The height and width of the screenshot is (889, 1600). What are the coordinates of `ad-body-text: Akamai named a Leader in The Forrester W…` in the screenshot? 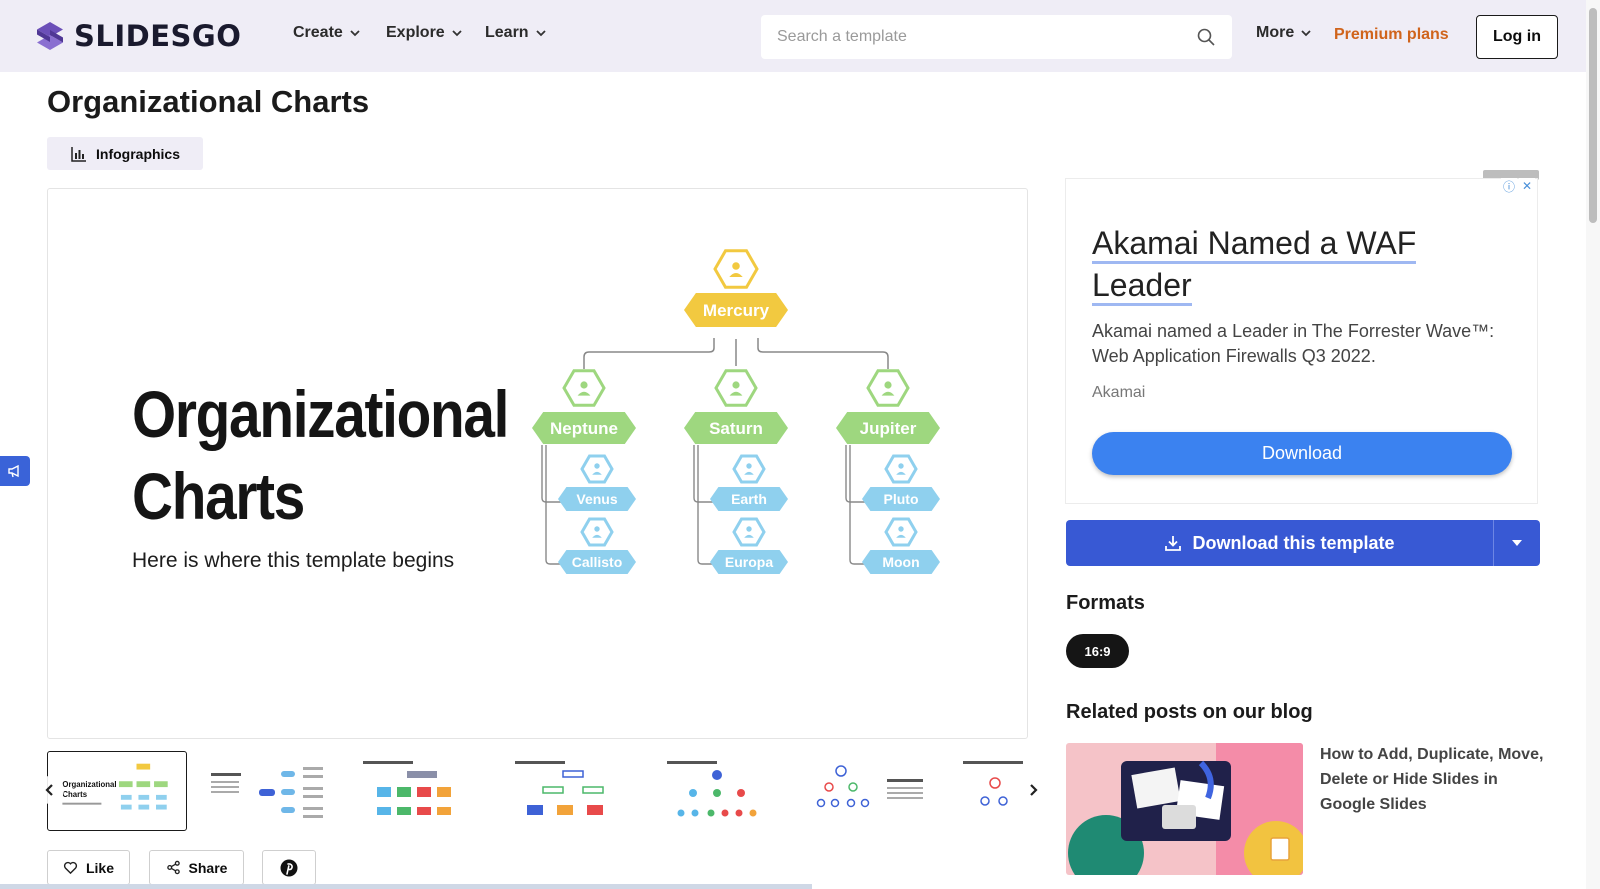 It's located at (1293, 343).